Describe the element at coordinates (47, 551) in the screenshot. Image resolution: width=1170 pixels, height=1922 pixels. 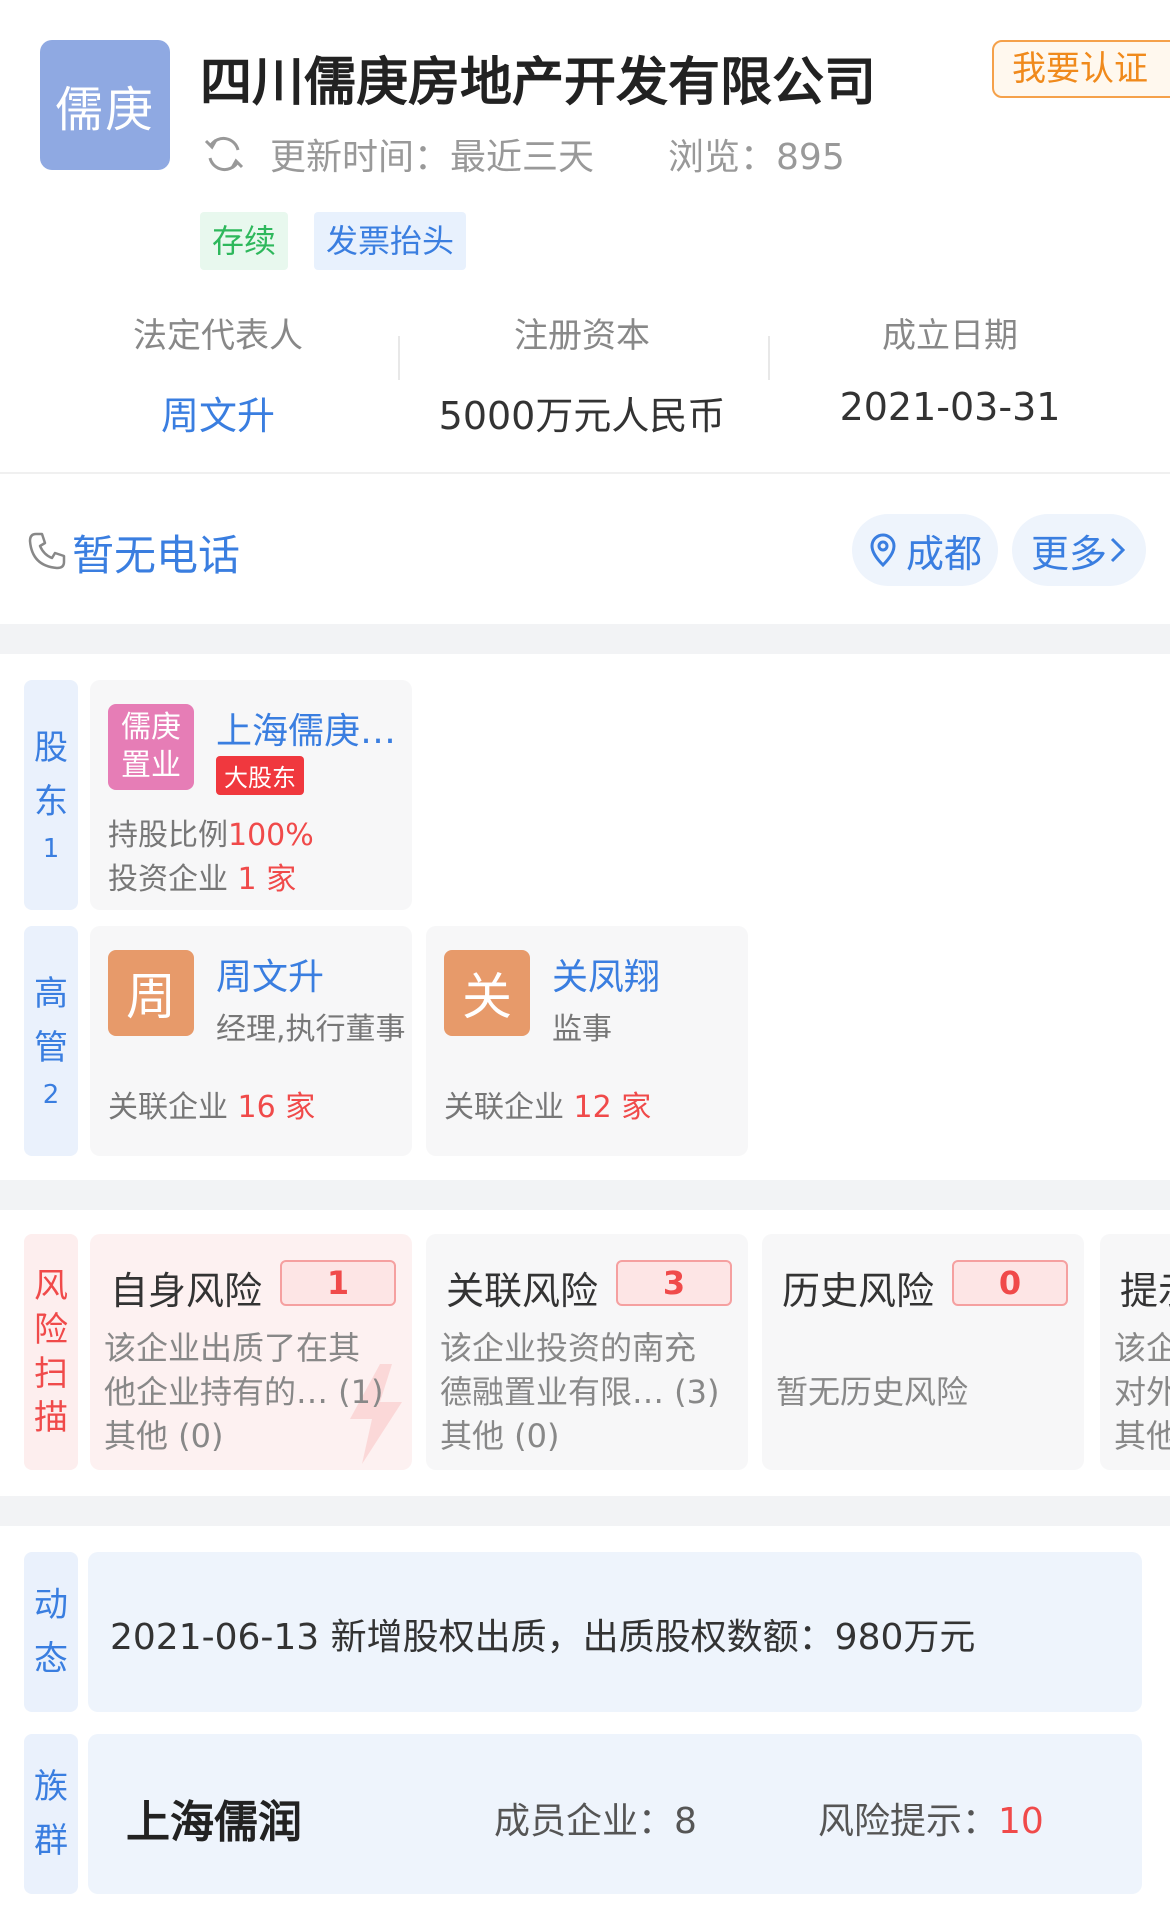
I see `phone-icon` at that location.